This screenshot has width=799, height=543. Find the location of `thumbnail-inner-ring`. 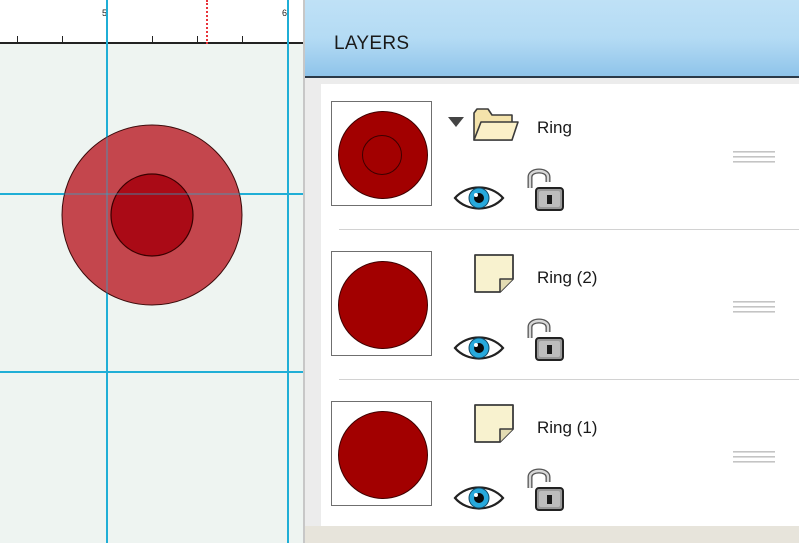

thumbnail-inner-ring is located at coordinates (382, 155).